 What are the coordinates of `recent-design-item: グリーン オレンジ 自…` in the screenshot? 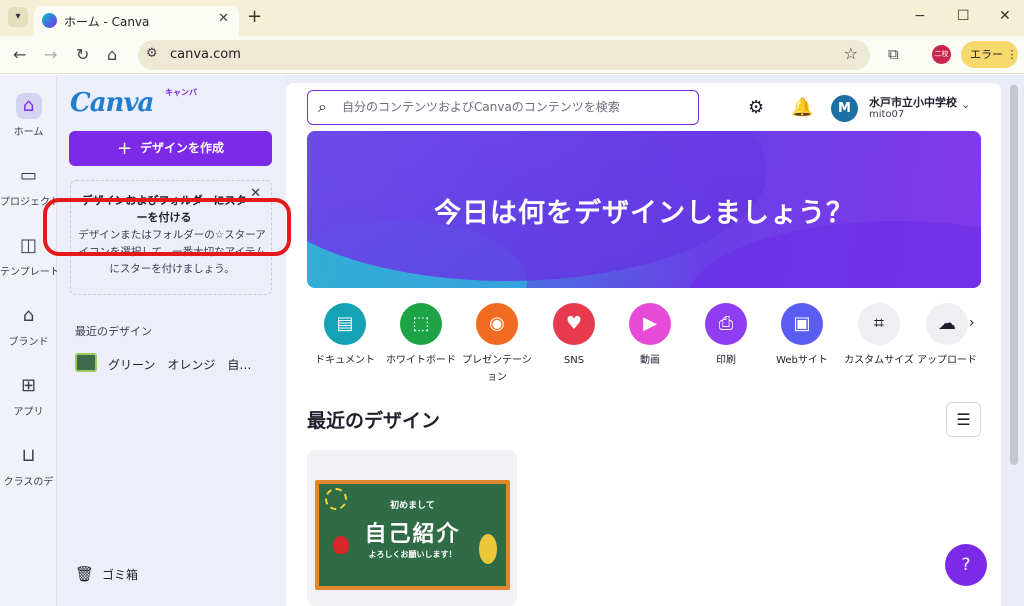 It's located at (175, 363).